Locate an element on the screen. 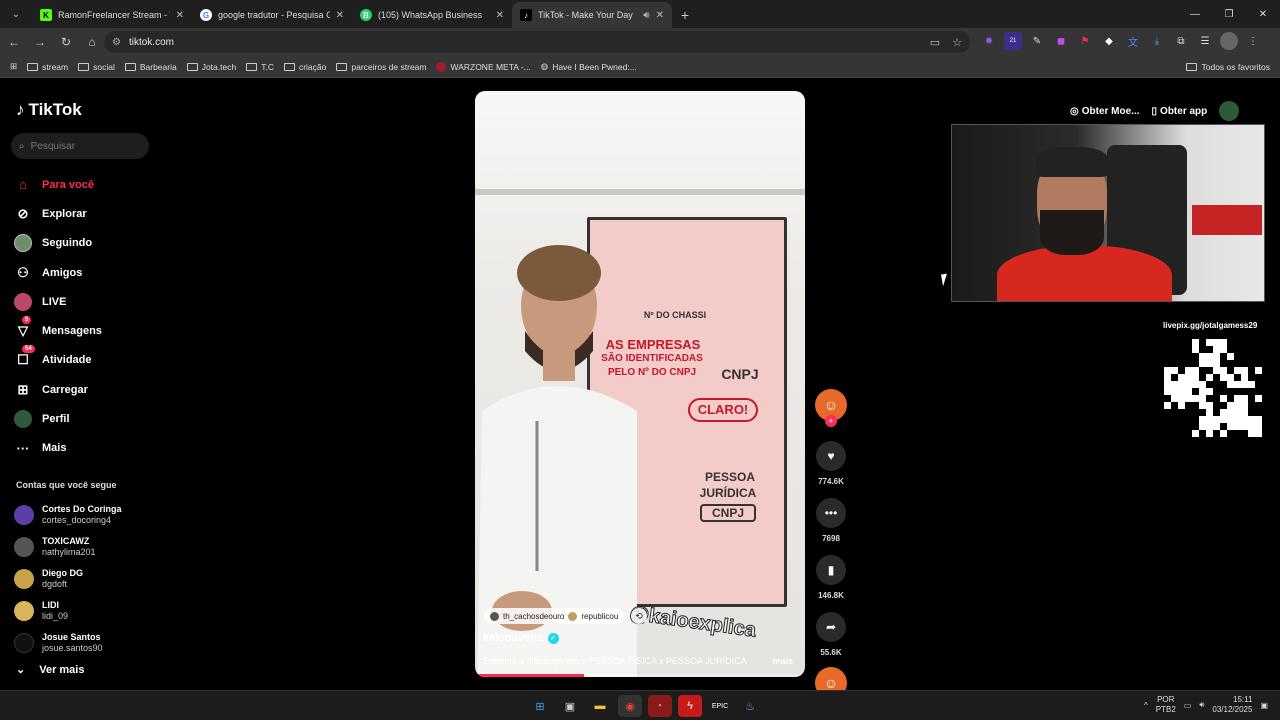 The width and height of the screenshot is (1280, 720). following-account: LIDI lidi_09 is located at coordinates (68, 611).